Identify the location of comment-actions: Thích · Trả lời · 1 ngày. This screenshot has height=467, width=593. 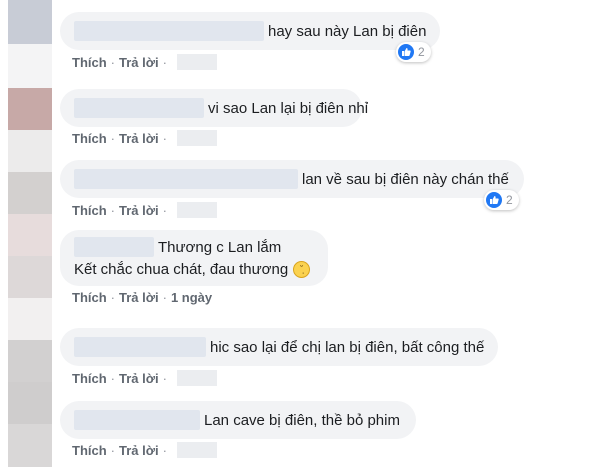
(142, 297).